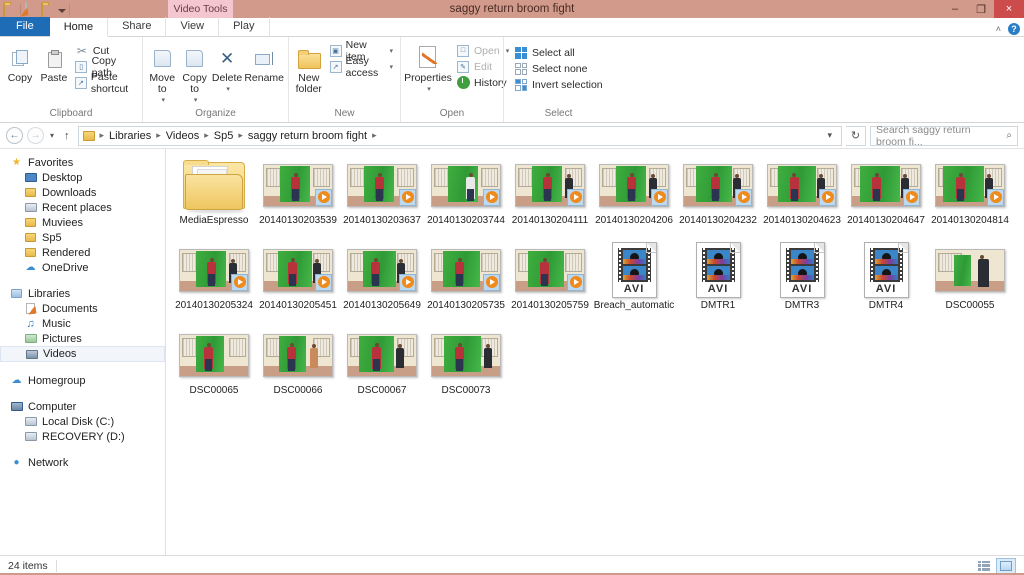  I want to click on delete-button: ✕ Delete ▾, so click(227, 67).